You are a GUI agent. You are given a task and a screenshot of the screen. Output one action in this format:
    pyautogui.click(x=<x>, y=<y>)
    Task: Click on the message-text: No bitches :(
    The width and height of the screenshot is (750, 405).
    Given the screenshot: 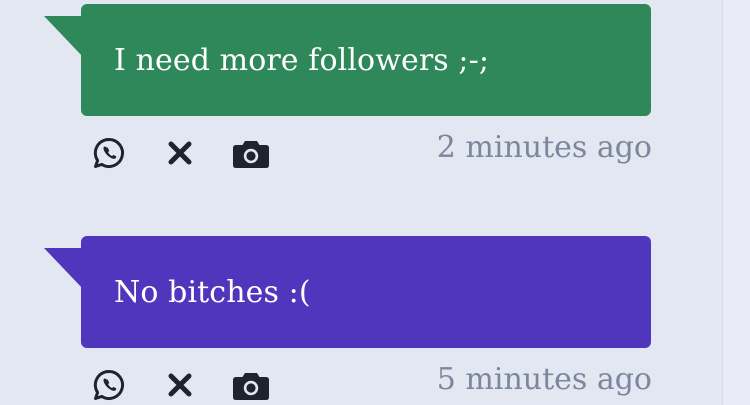 What is the action you would take?
    pyautogui.click(x=212, y=292)
    